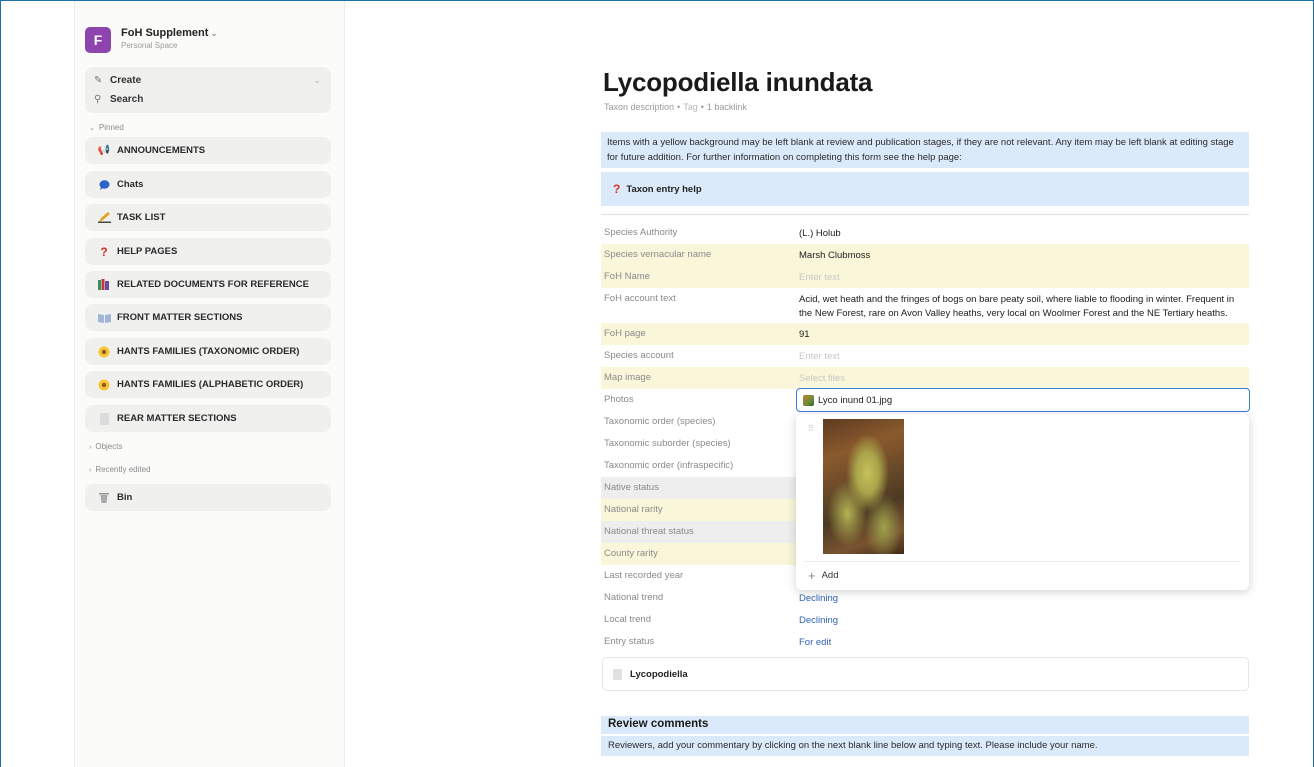  Describe the element at coordinates (663, 189) in the screenshot. I see `help-link: Taxon entry help` at that location.